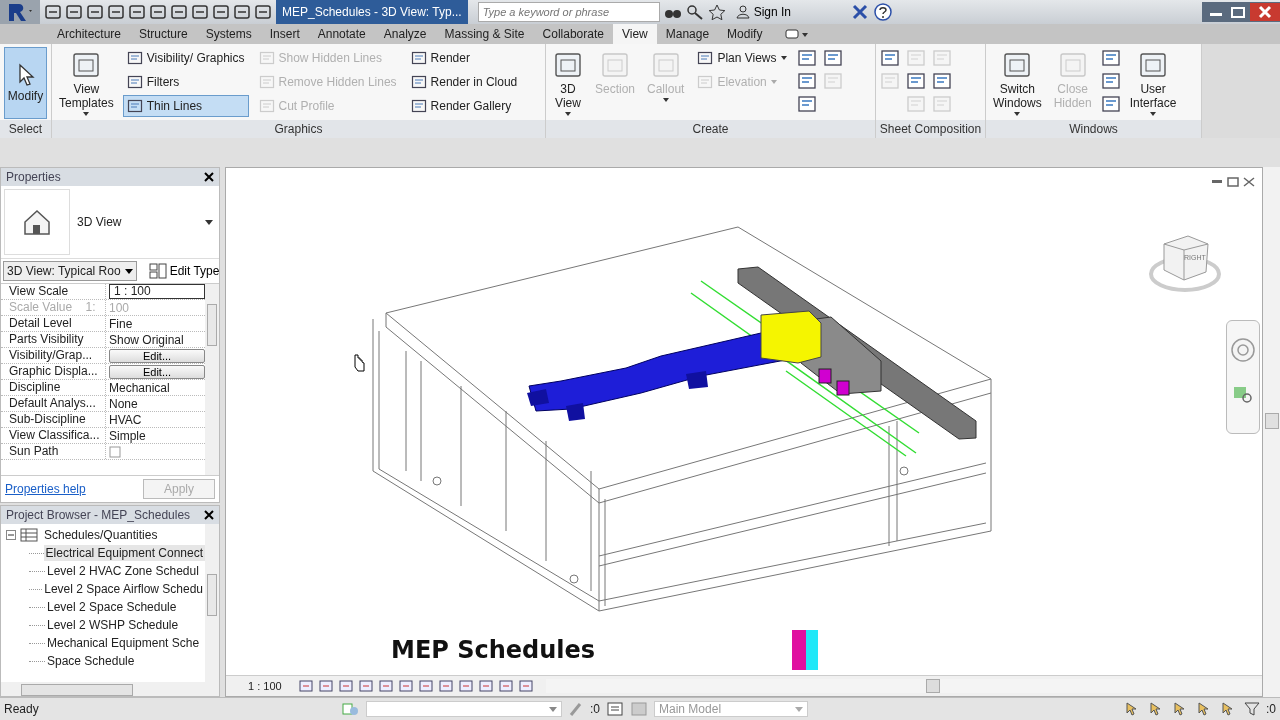 The image size is (1280, 720). I want to click on ribbon-tab: Analyze, so click(405, 34).